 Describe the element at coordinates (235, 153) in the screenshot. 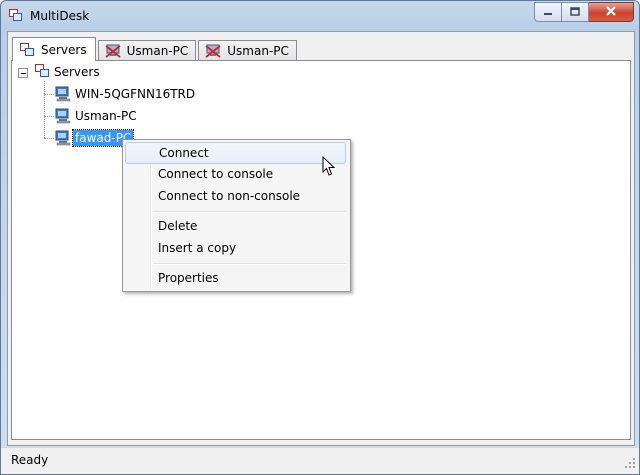

I see `menu-item-connect: Connect` at that location.